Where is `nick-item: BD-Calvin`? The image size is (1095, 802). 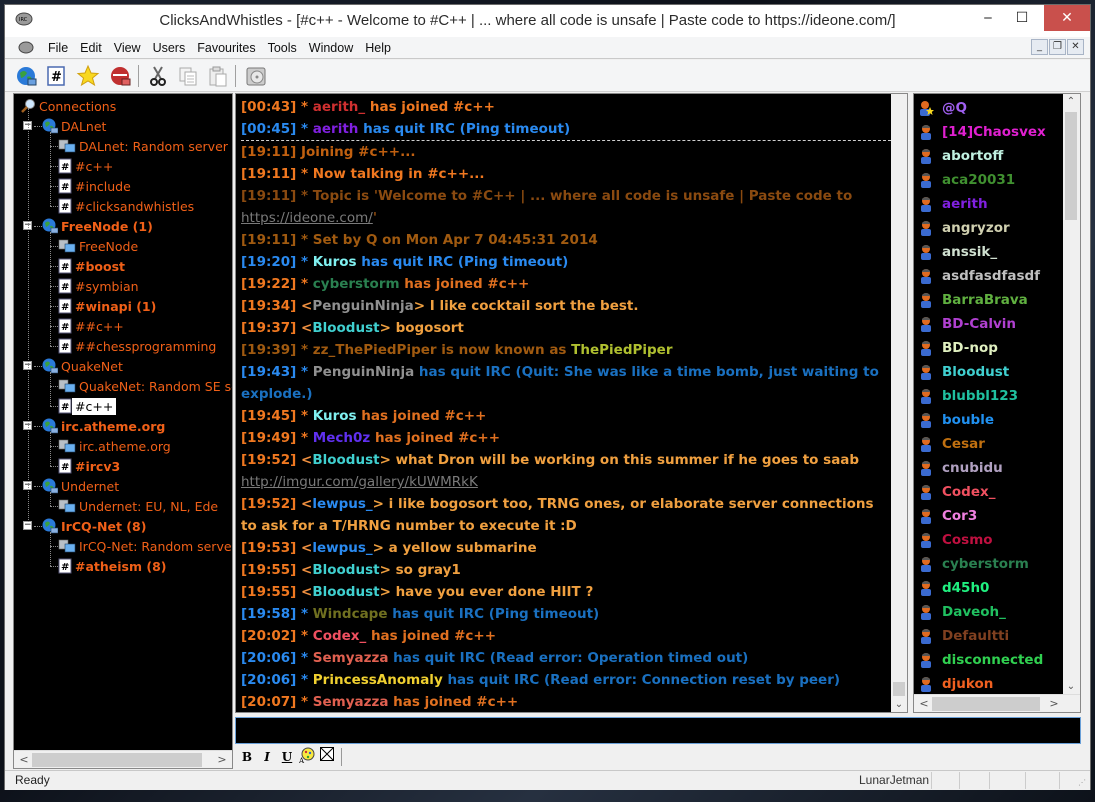 nick-item: BD-Calvin is located at coordinates (967, 324).